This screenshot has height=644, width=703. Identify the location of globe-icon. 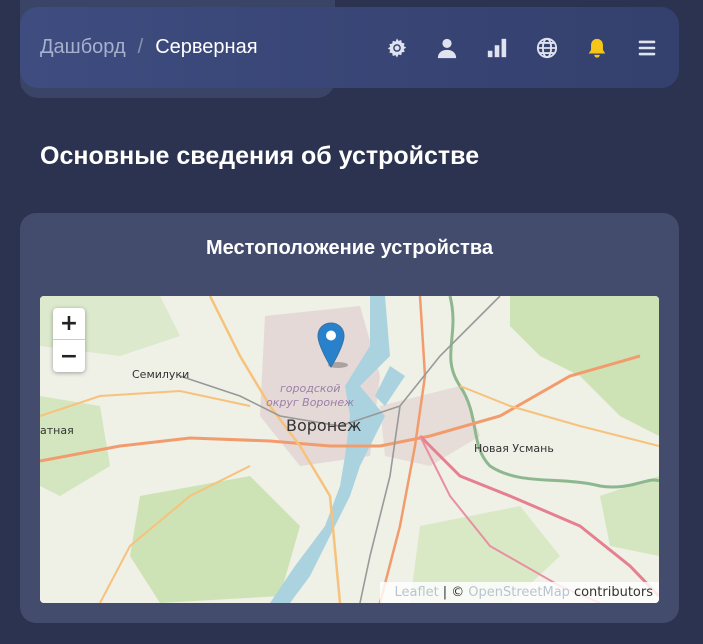
(547, 48).